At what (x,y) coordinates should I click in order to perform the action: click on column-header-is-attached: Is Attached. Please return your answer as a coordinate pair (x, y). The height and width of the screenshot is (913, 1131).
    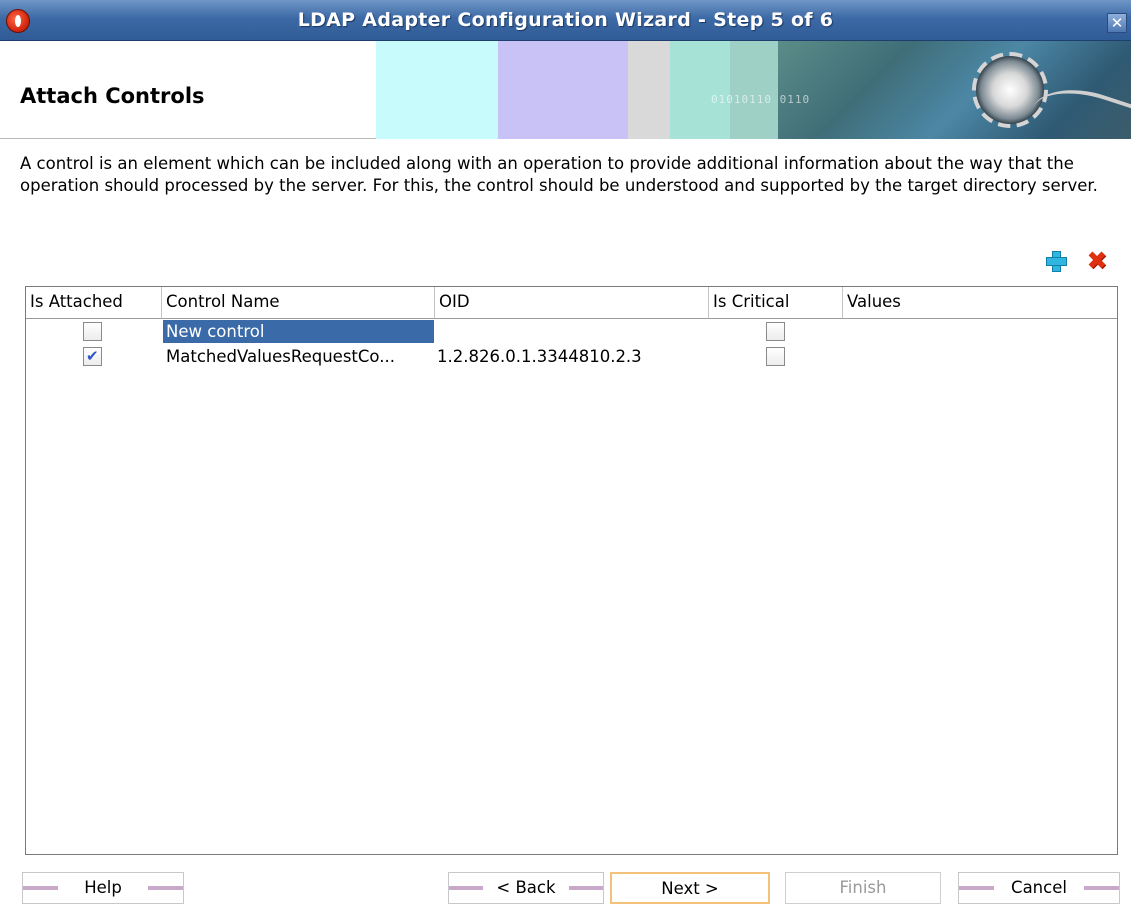
    Looking at the image, I should click on (94, 303).